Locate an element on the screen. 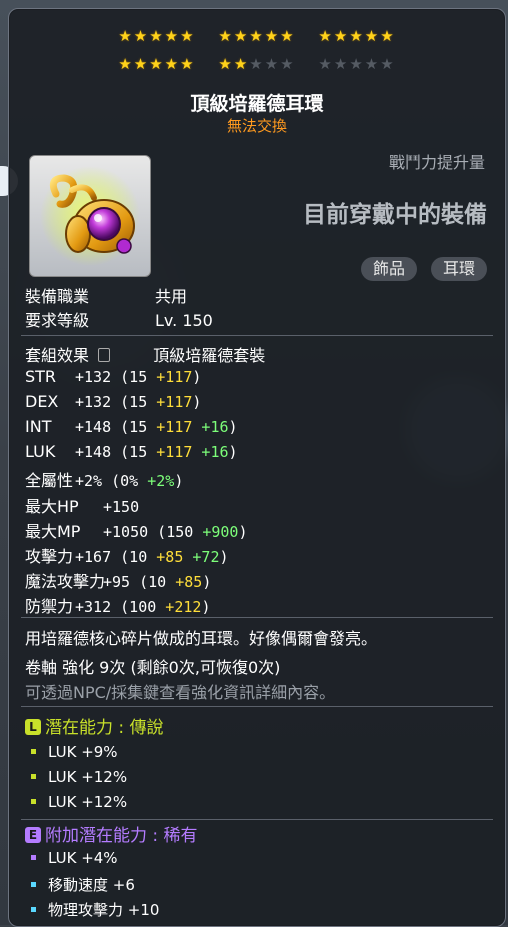 Image resolution: width=508 pixels, height=927 pixels. stat-row: 攻擊力 +167 (10 +85 +72) is located at coordinates (127, 555).